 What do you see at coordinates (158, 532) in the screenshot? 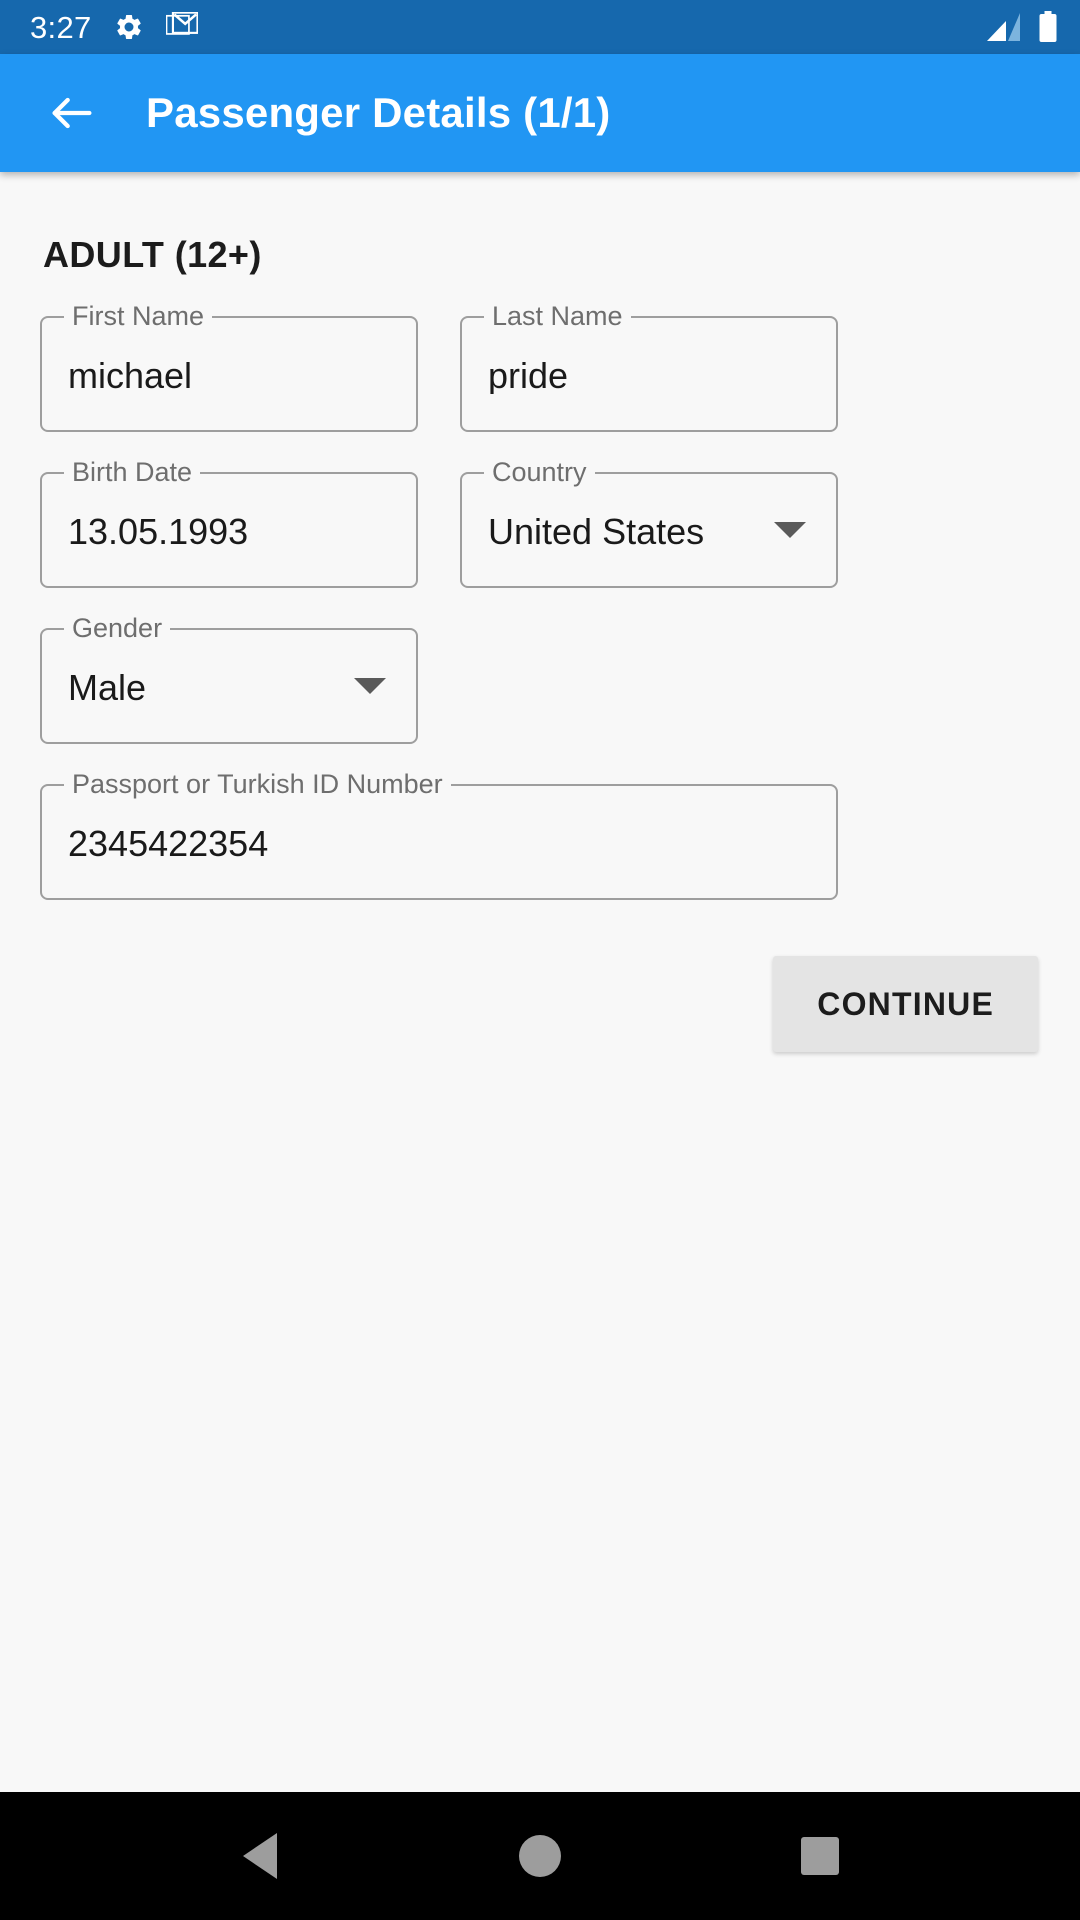
I see `birth-date-value: 13.05.1993` at bounding box center [158, 532].